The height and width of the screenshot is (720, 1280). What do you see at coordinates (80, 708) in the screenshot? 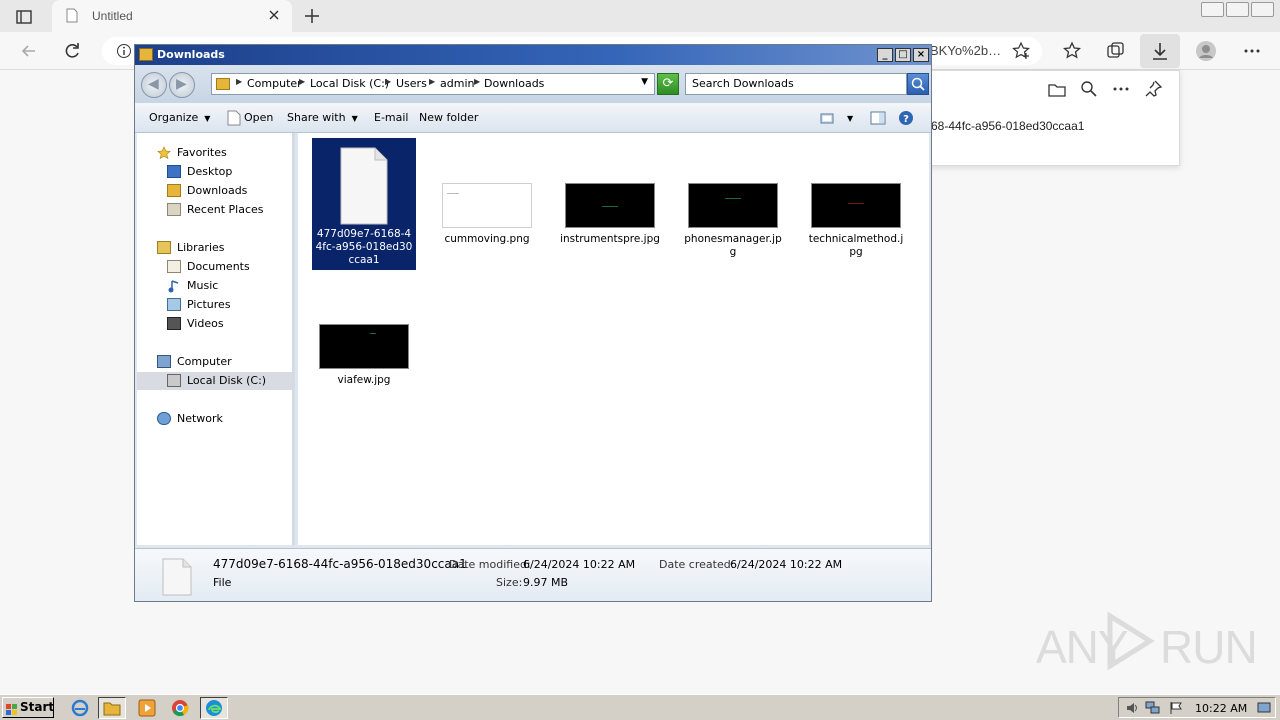
I see `internet-explorer-icon` at bounding box center [80, 708].